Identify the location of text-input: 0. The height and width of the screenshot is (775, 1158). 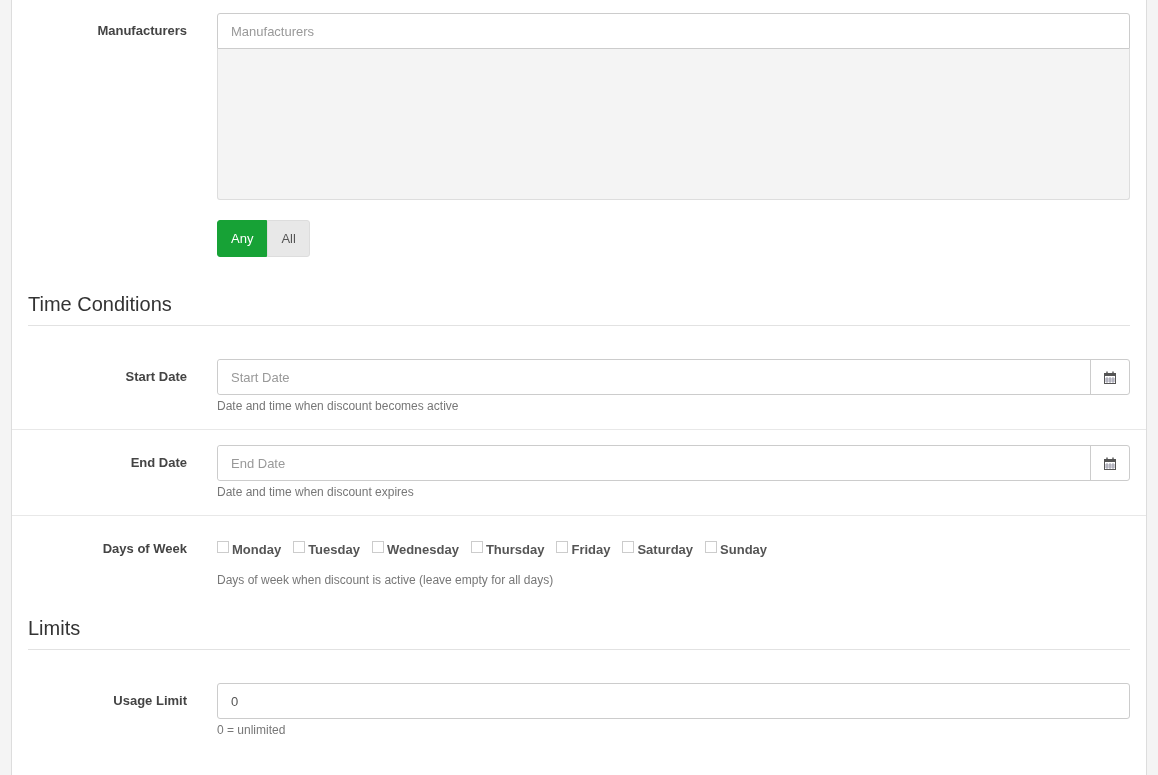
(673, 701).